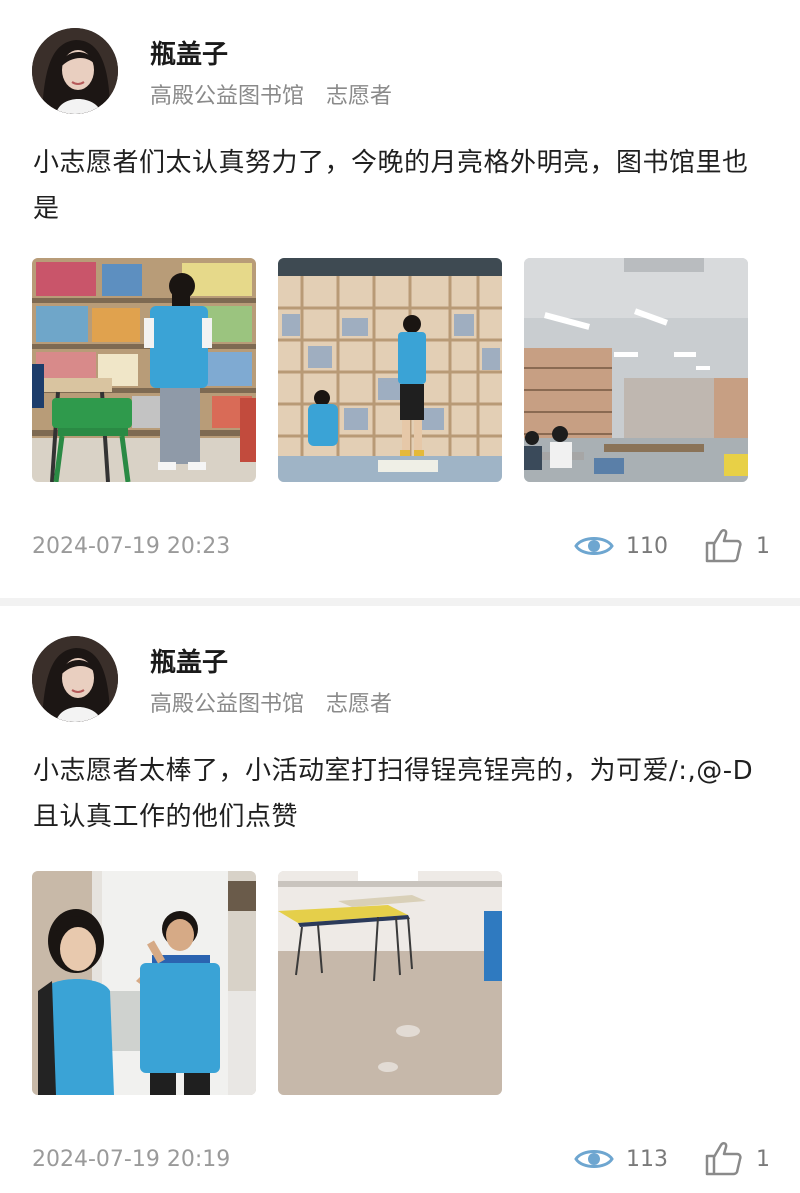 This screenshot has width=800, height=1193. I want to click on view-count: 110, so click(621, 546).